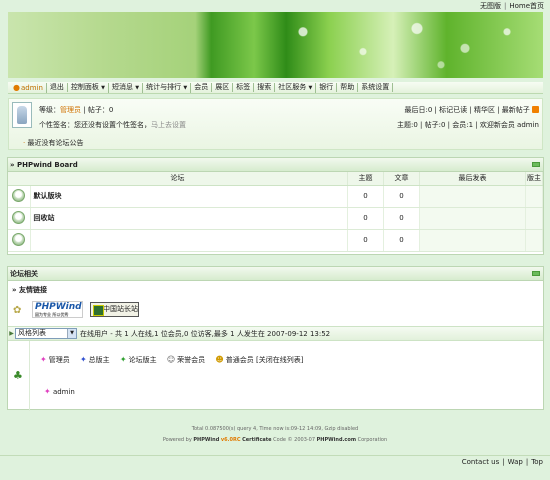 The width and height of the screenshot is (550, 480). Describe the element at coordinates (167, 87) in the screenshot. I see `nav-stats: 统计与排行 ▼` at that location.